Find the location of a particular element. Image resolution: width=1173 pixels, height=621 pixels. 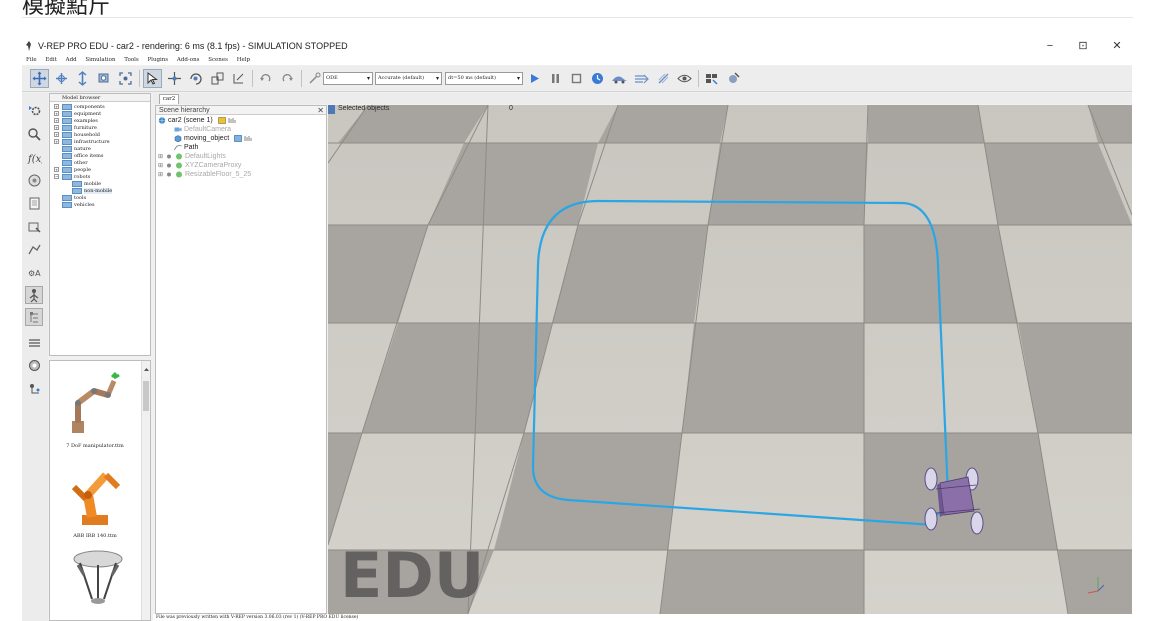

hierarchy-item-resizable-floor: ⊞ ResizableFloor_5_25 is located at coordinates (204, 174).